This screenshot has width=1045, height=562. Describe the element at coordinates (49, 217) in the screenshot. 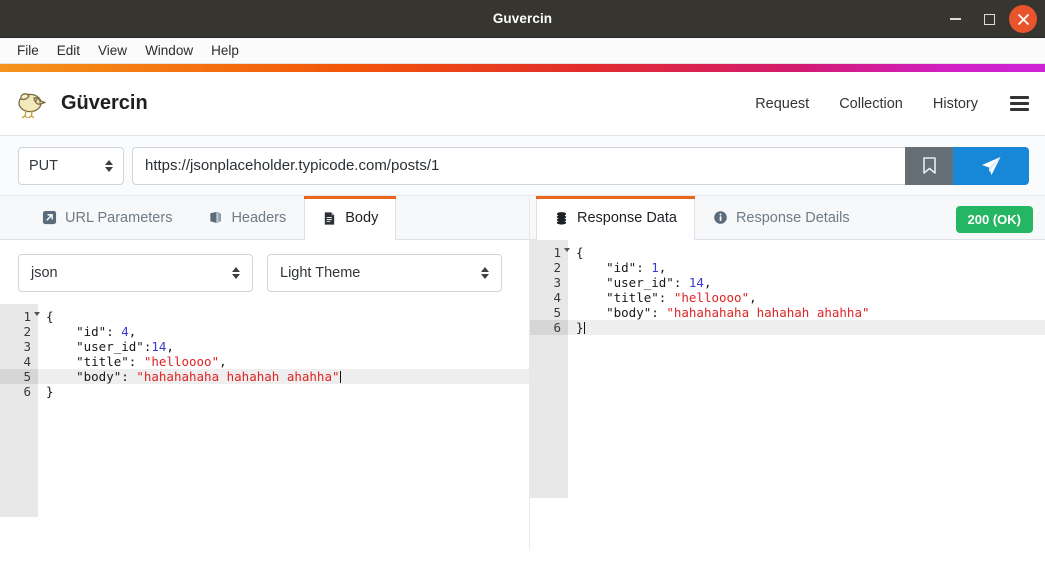

I see `external-link-icon` at that location.